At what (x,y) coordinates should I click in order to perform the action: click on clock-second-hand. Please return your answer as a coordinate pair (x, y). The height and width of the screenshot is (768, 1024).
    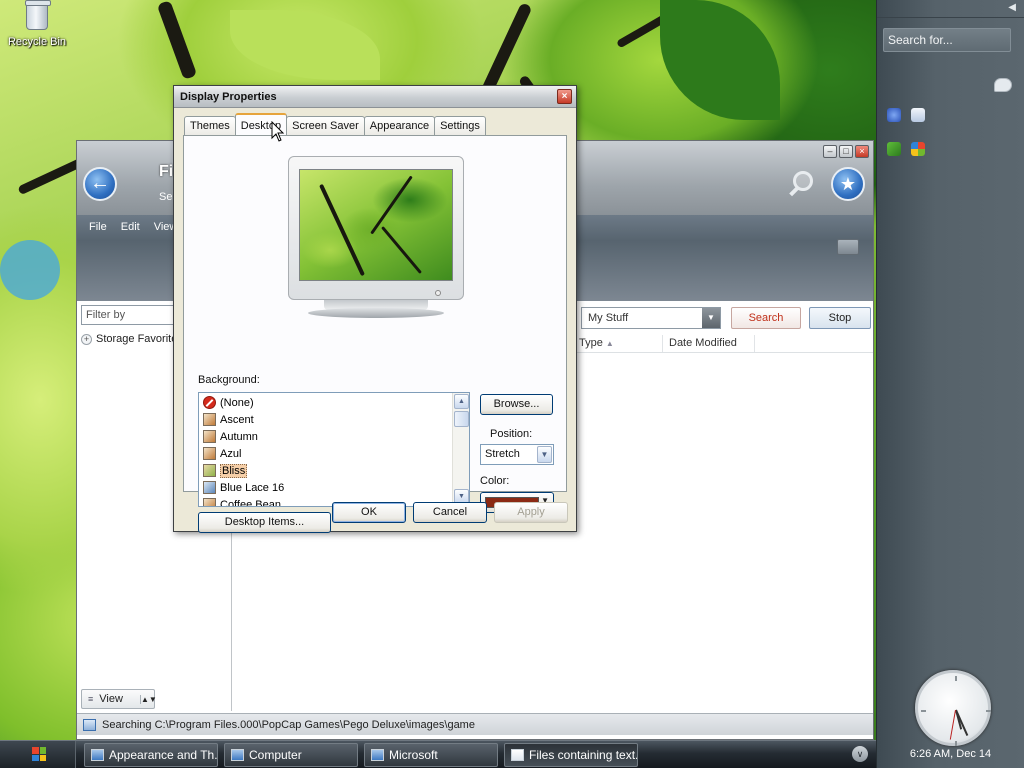
    Looking at the image, I should click on (952, 724).